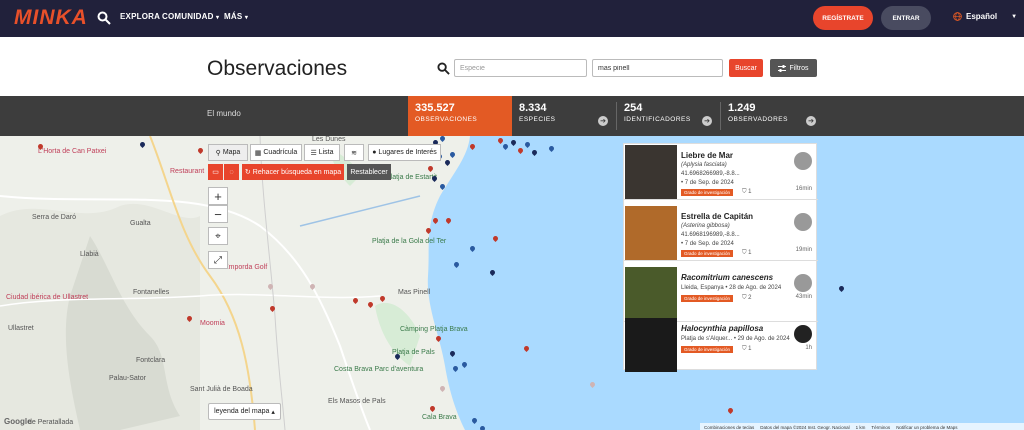 The height and width of the screenshot is (430, 1024). I want to click on map-label: Platja de Estartit, so click(411, 177).